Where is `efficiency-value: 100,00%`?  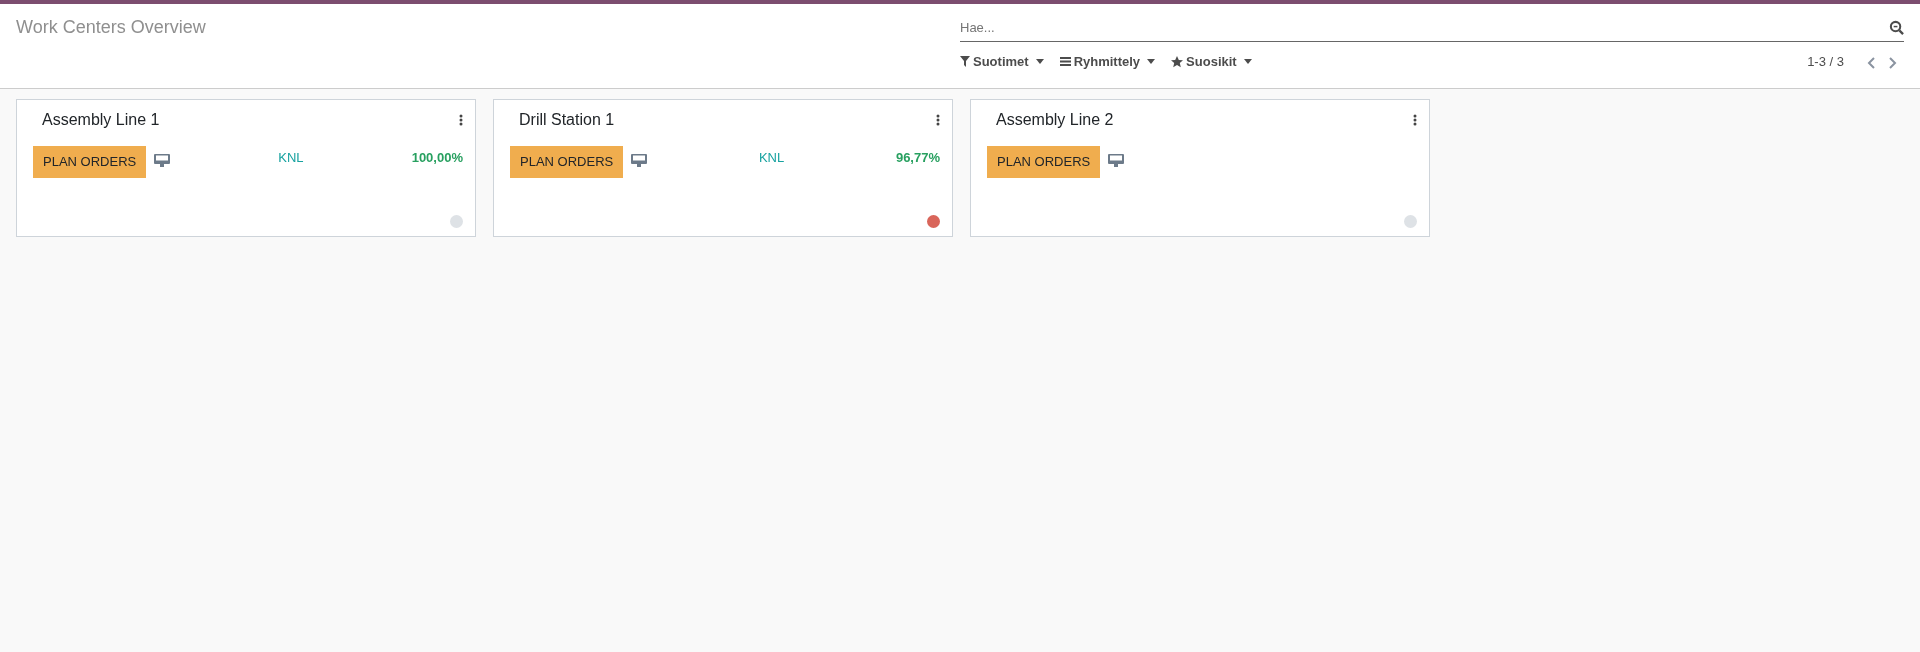 efficiency-value: 100,00% is located at coordinates (437, 158).